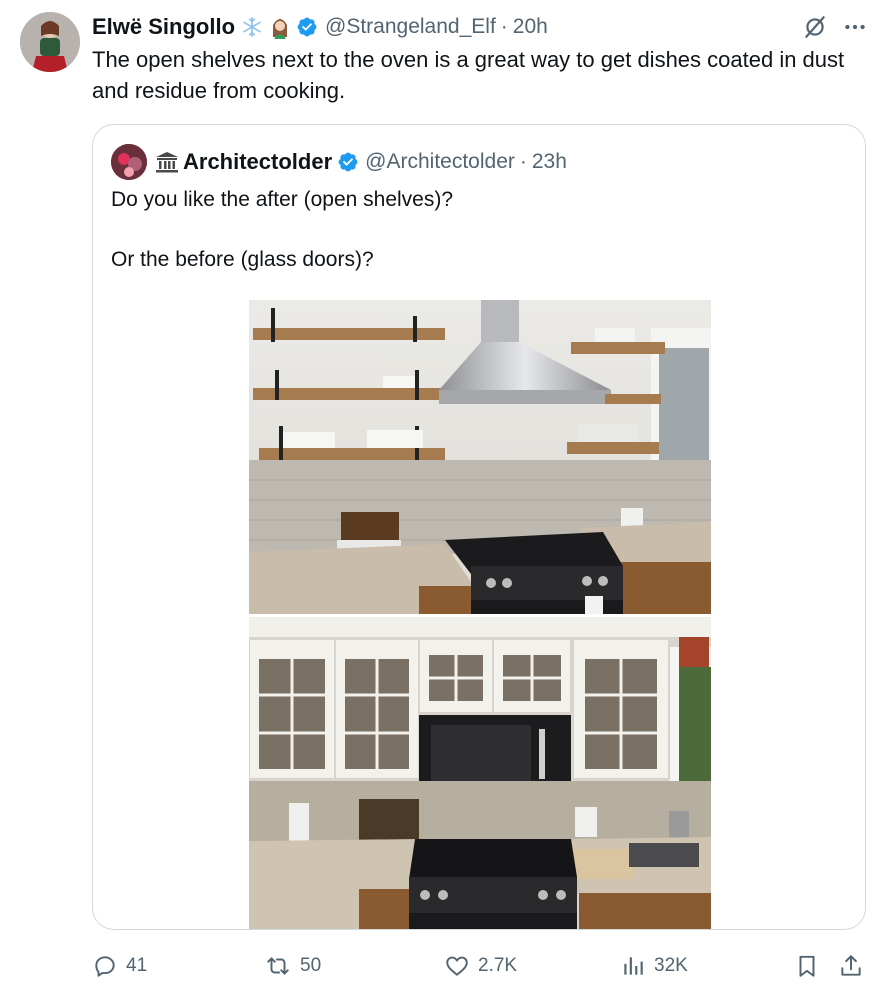  I want to click on tweet-action-bar: 41 50 2.7K 32K, so click(479, 966).